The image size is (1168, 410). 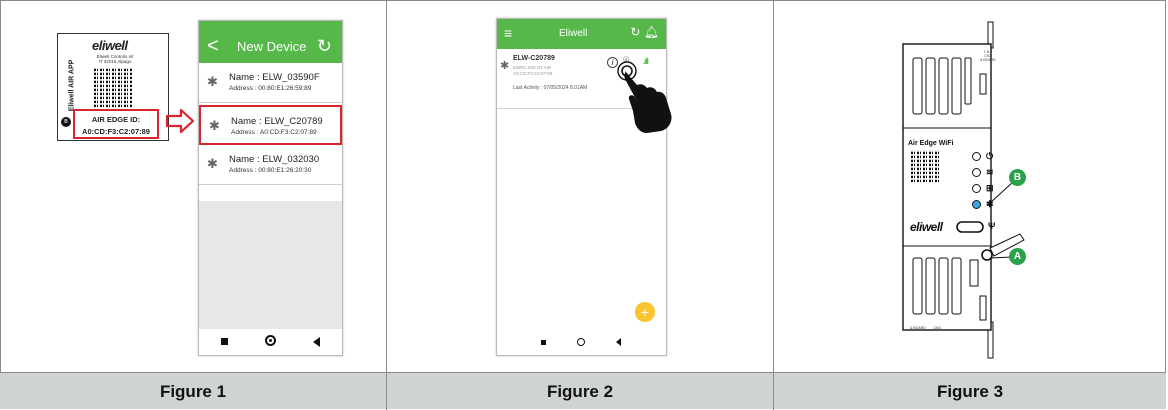 I want to click on app-header: ≡ Eliwell ↻ 🔔︎, so click(x=581, y=34).